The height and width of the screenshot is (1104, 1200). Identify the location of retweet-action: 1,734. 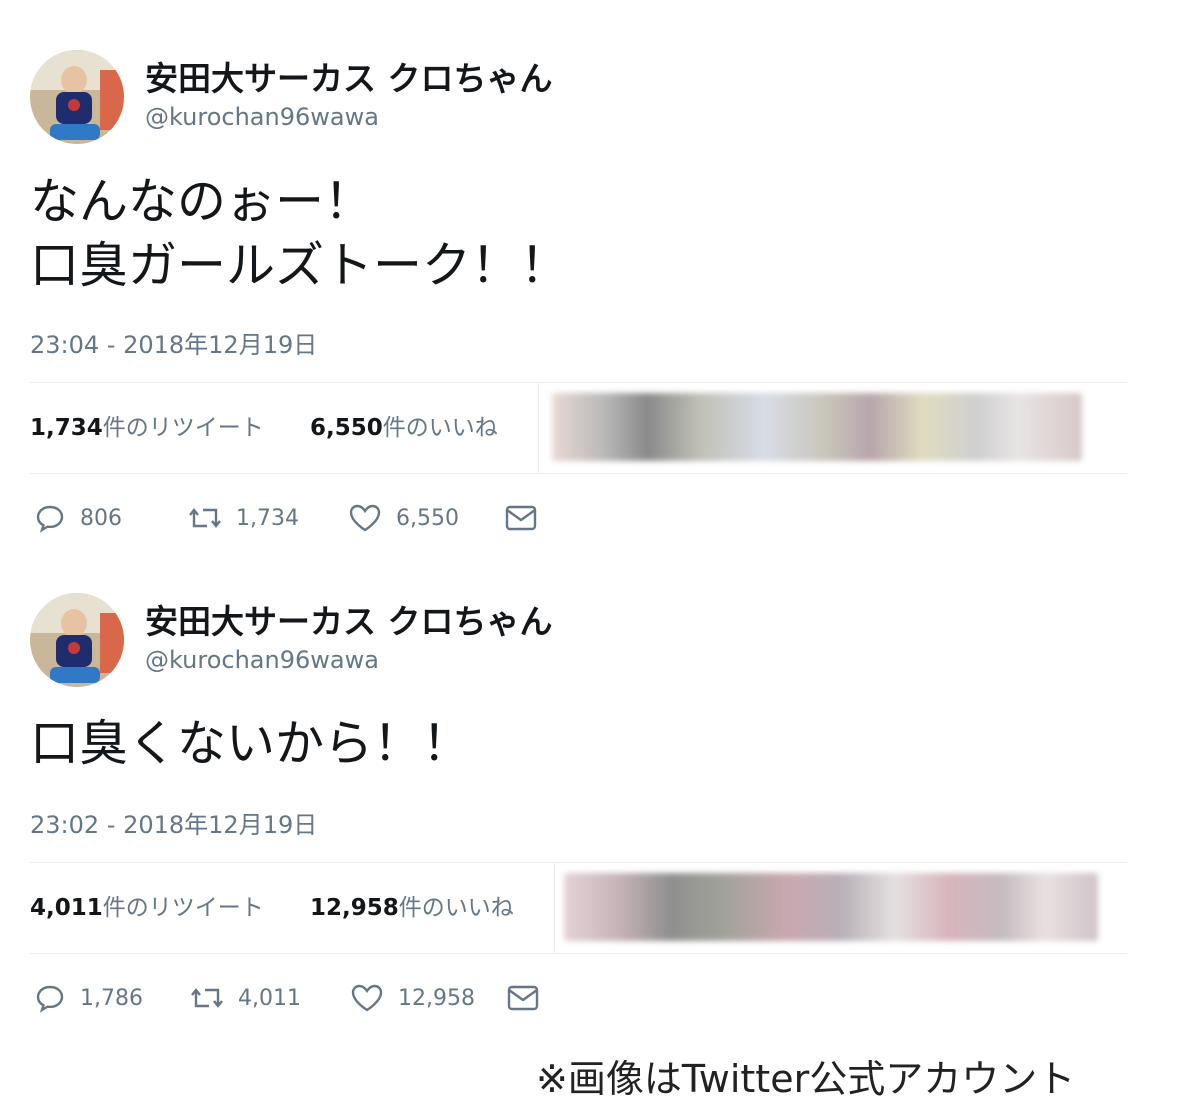
(243, 518).